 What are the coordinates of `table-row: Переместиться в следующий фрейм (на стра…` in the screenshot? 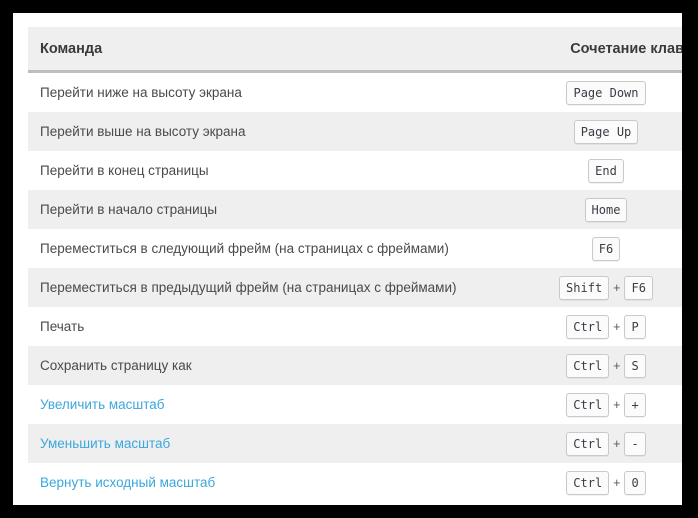 It's located at (355, 248).